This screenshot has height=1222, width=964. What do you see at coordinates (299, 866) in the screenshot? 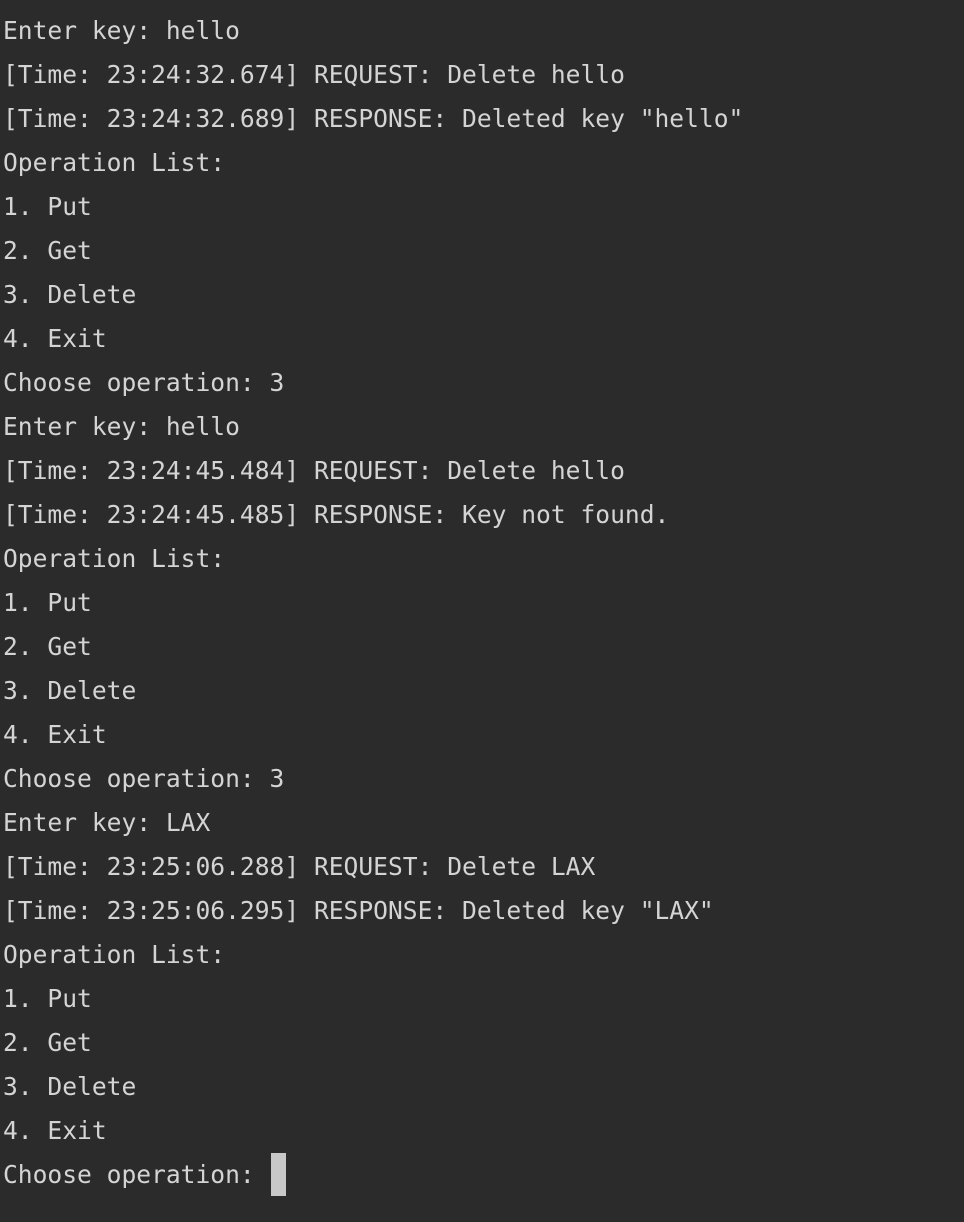
I see `terminal-line: [Time: 23:25:06.288] REQUEST: Delete LAX` at bounding box center [299, 866].